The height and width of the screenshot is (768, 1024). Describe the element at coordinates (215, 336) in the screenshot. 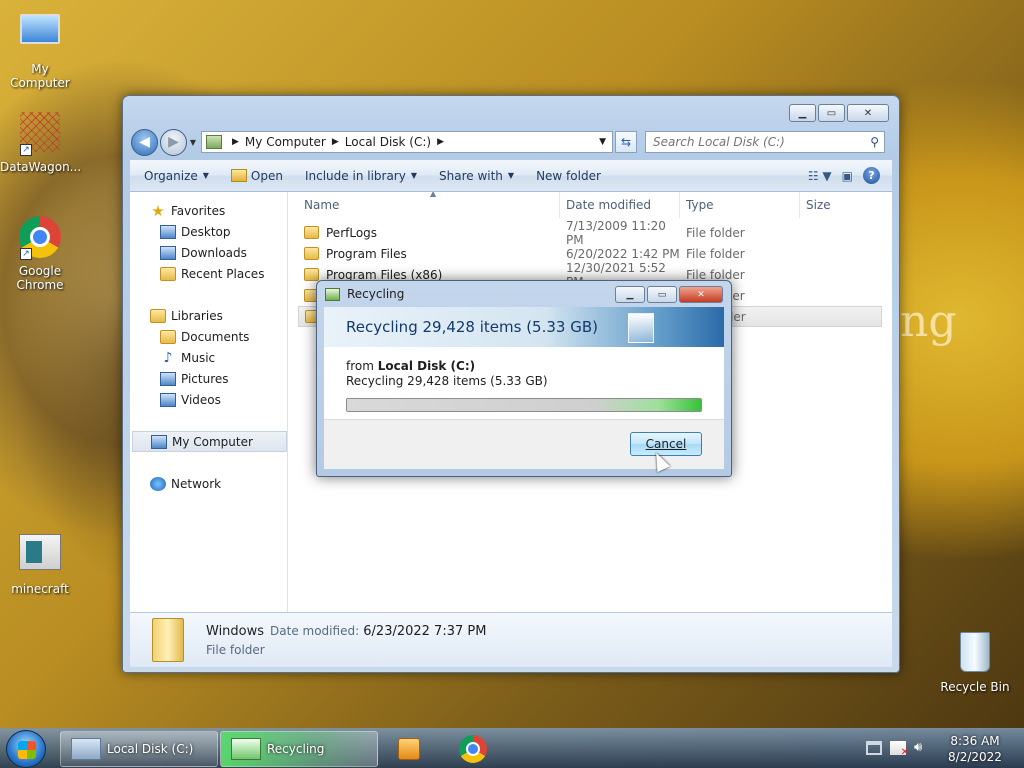

I see `nav-label: Documents` at that location.